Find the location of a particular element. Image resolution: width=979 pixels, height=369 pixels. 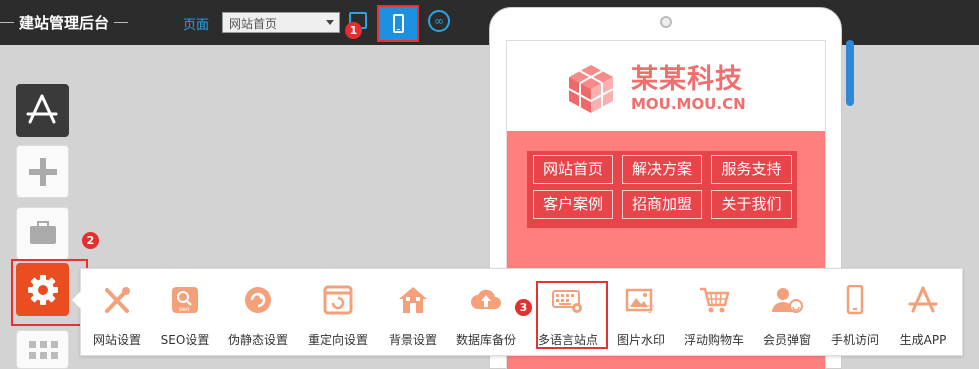

settings-button is located at coordinates (42, 289).